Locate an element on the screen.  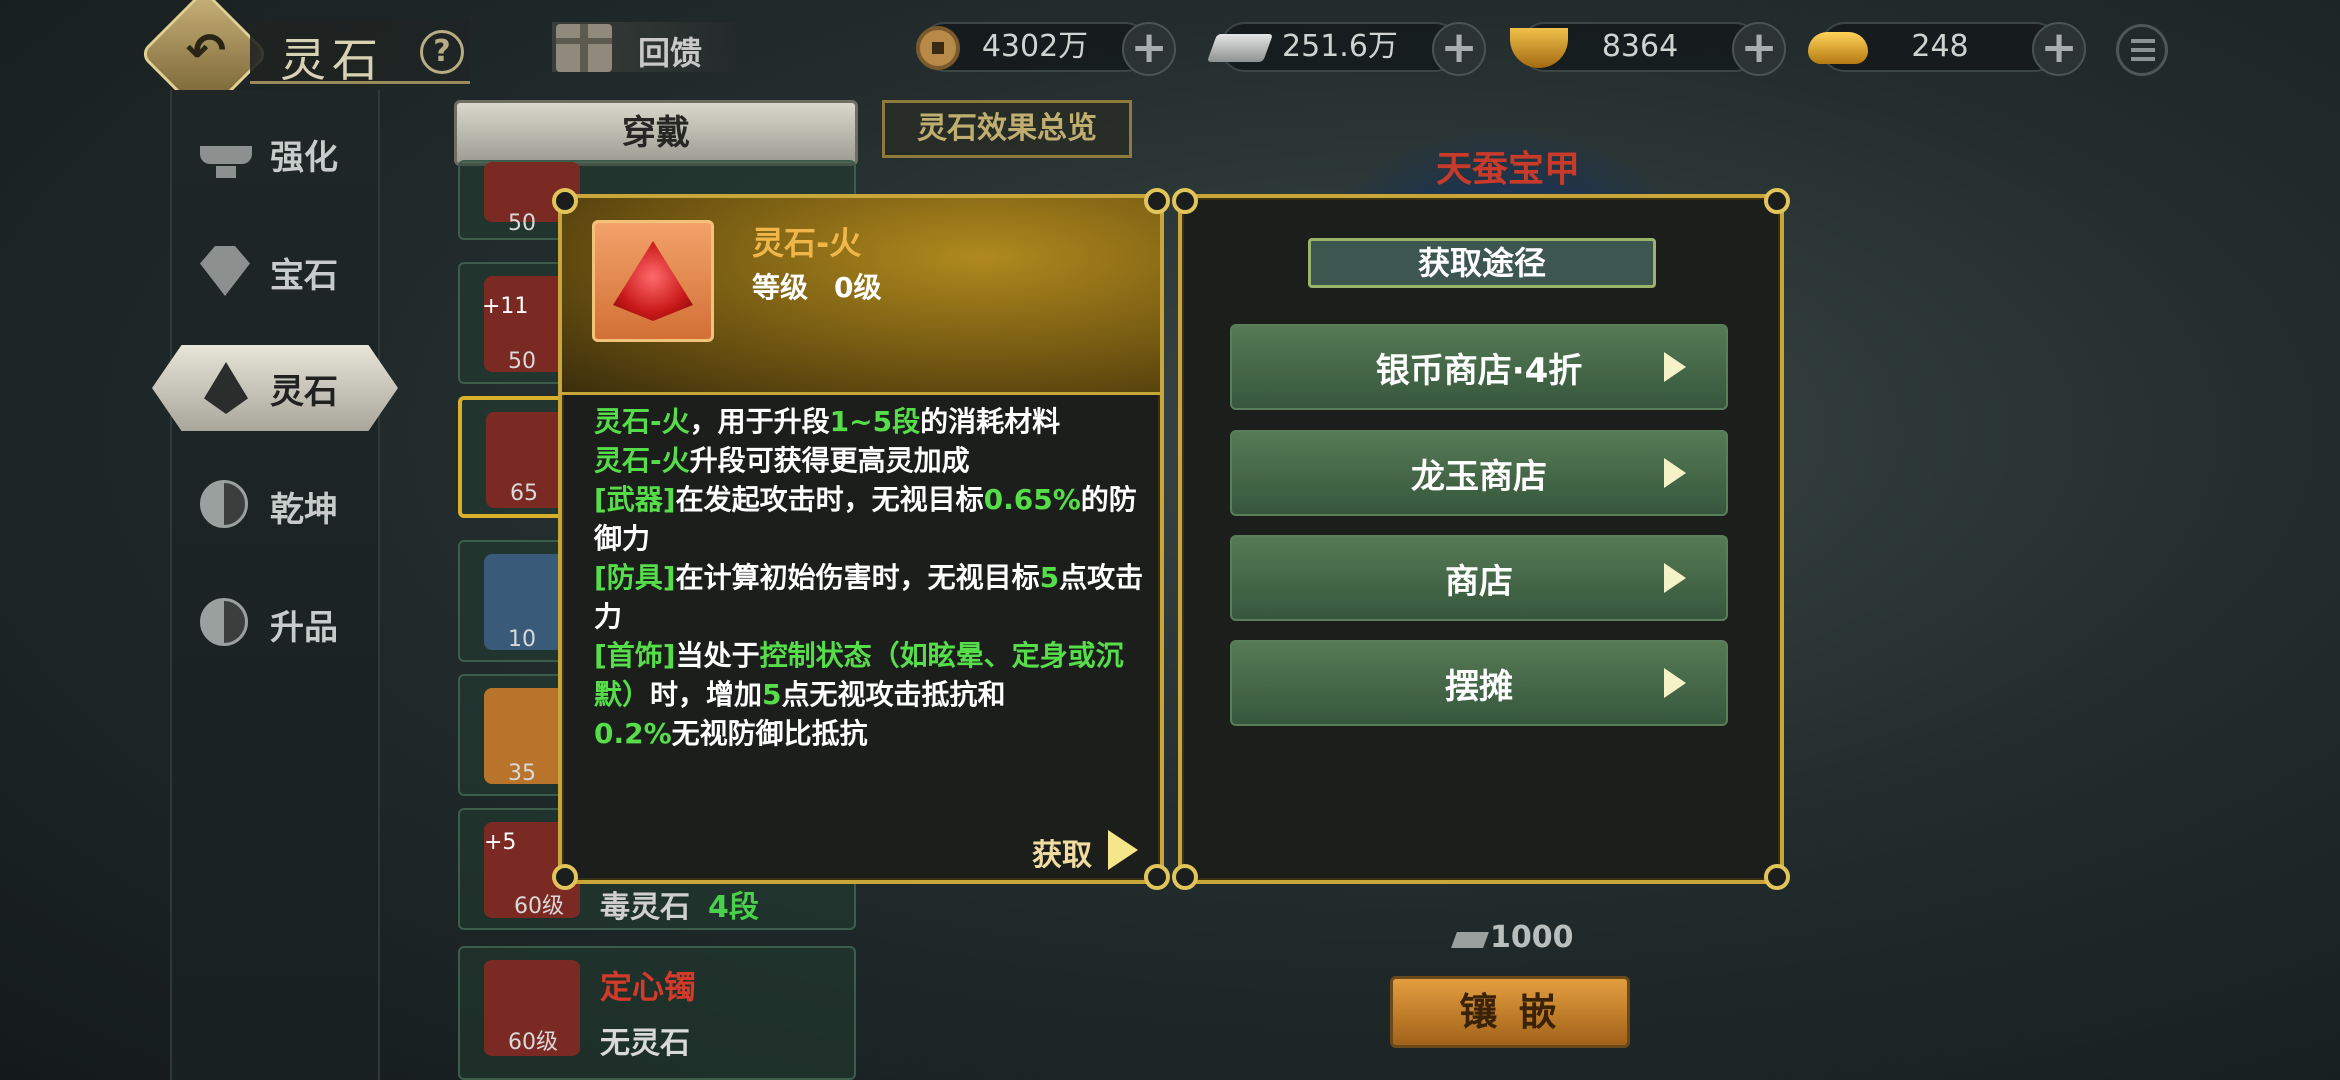
list-icon is located at coordinates (2143, 50).